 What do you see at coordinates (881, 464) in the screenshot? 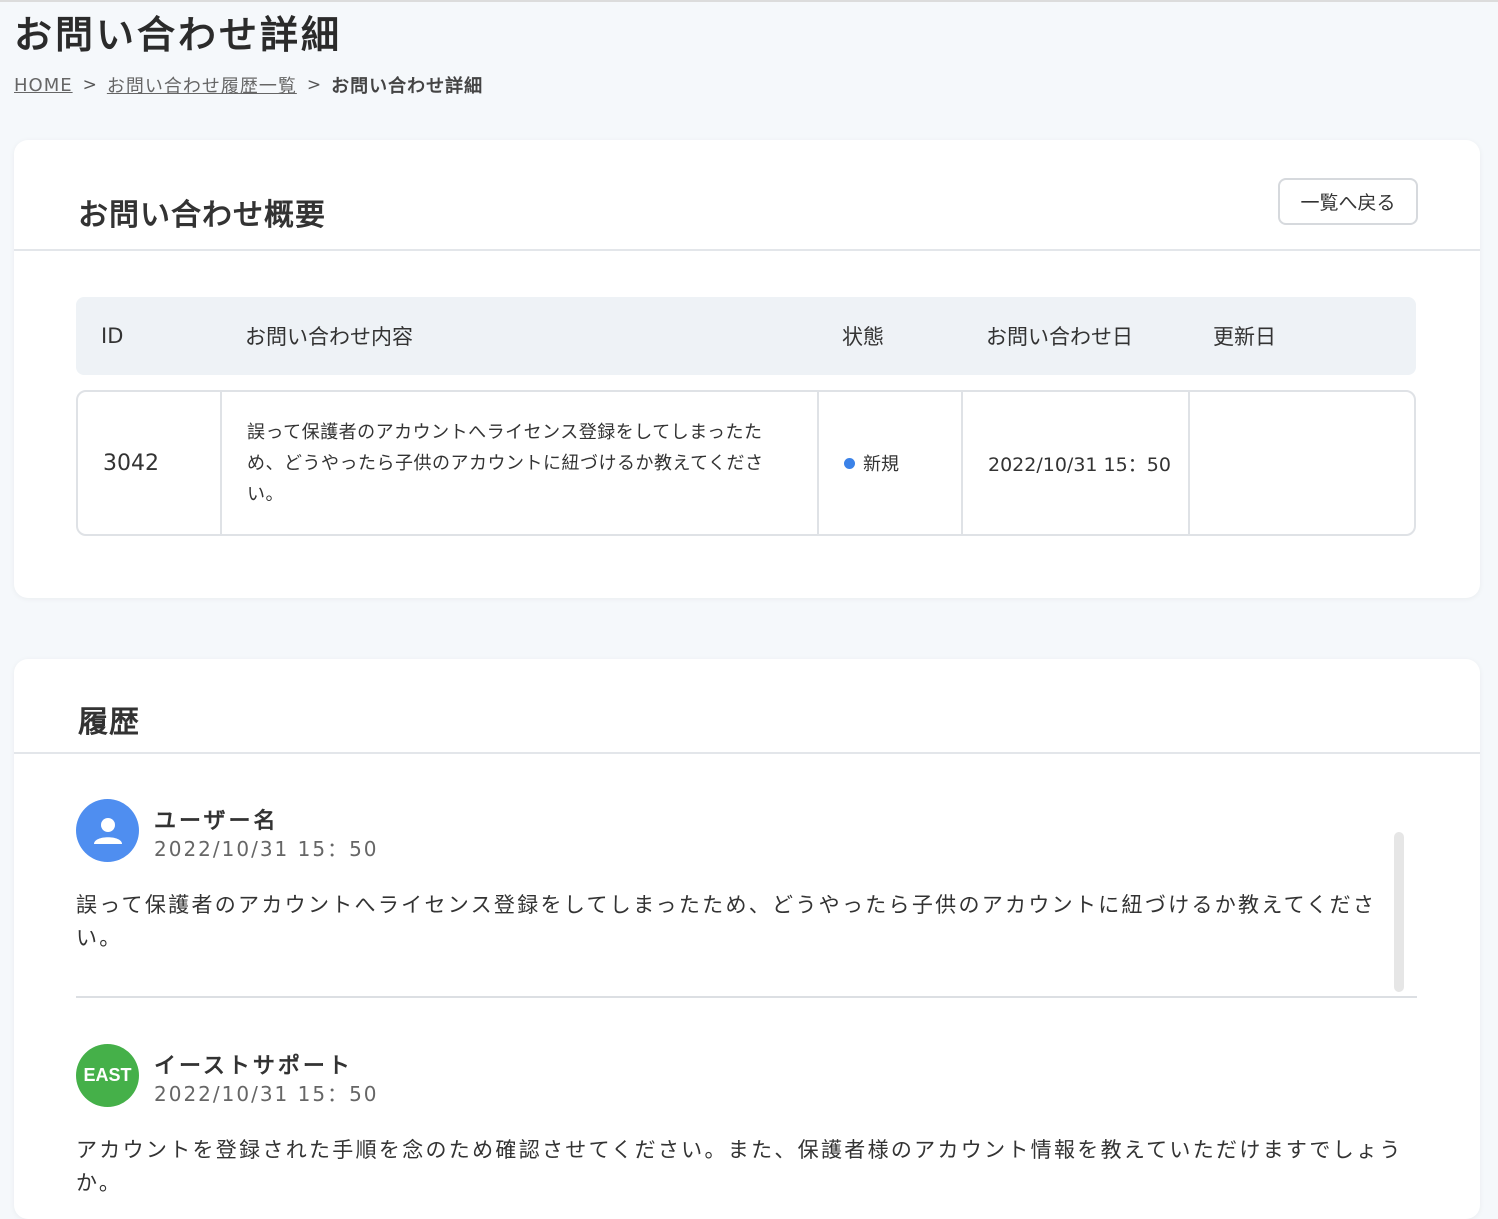
I see `status-badge: 新規` at bounding box center [881, 464].